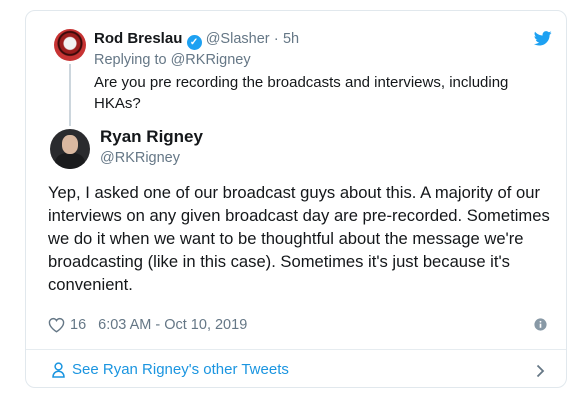 This screenshot has width=587, height=402. What do you see at coordinates (130, 60) in the screenshot?
I see `replying-prefix: Replying to` at bounding box center [130, 60].